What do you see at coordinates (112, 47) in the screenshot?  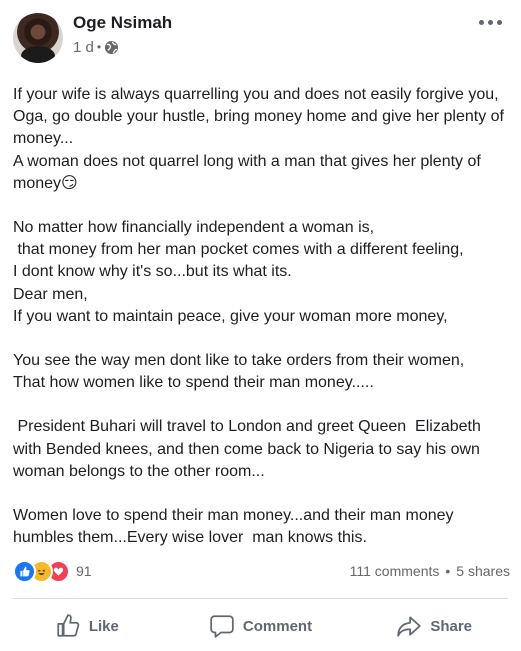 I see `globe-icon` at bounding box center [112, 47].